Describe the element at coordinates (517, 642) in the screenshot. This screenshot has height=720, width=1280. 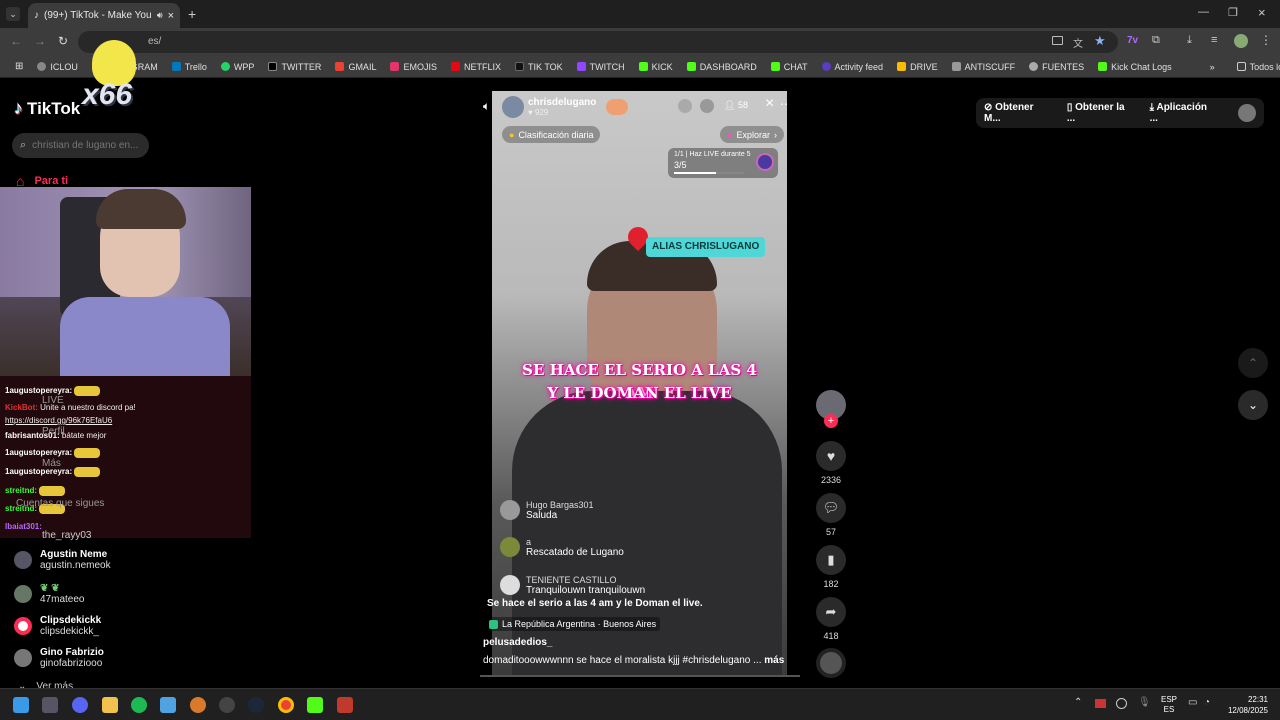
I see `author-name: pelusadedios_` at that location.